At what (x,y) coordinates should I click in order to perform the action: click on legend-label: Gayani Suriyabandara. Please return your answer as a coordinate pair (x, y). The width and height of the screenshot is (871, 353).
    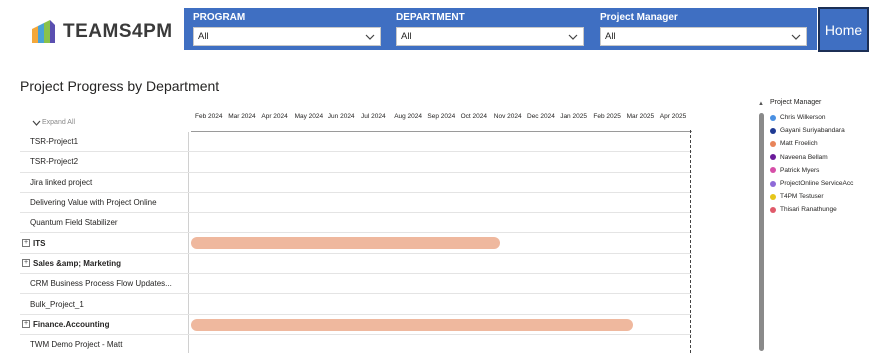
    Looking at the image, I should click on (812, 131).